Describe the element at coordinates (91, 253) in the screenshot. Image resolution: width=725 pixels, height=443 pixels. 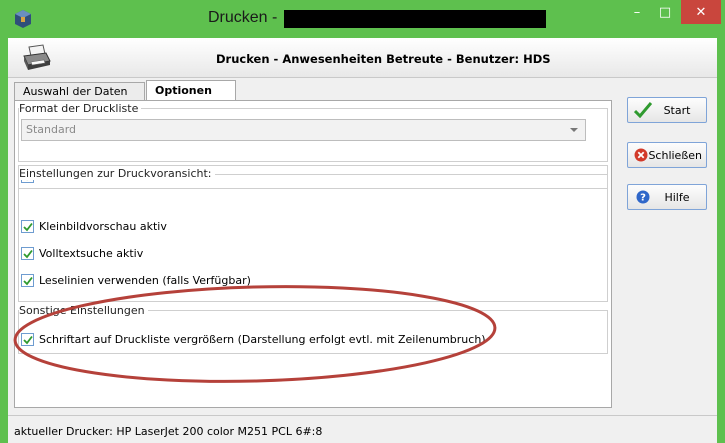
I see `volltextsuche-label: Volltextsuche aktiv` at that location.